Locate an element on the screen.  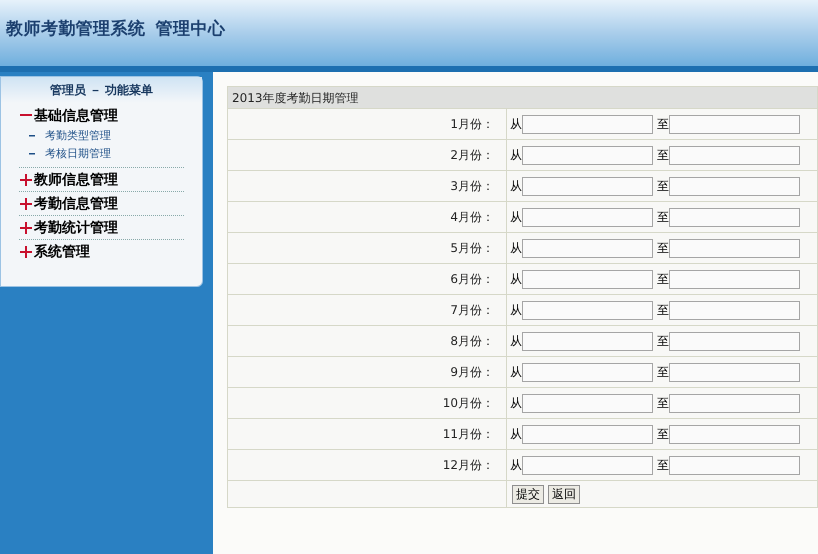
sidebar-title: 管理员 － 功能菜单 is located at coordinates (101, 90).